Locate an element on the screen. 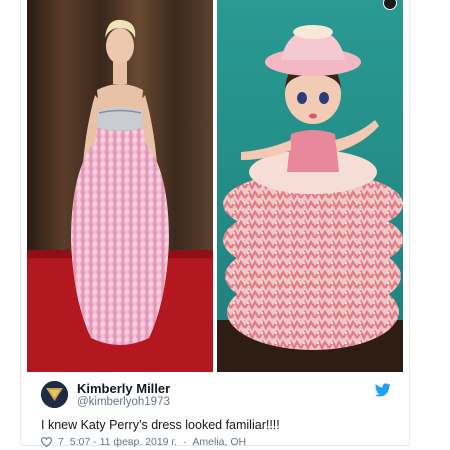  author-handle: @kimberlyoh1973 is located at coordinates (123, 402).